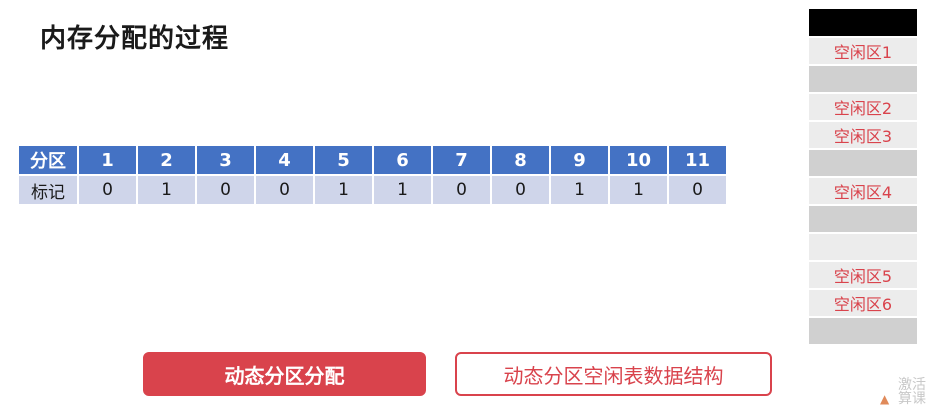 This screenshot has width=929, height=410. What do you see at coordinates (863, 136) in the screenshot?
I see `memory-free-block: 空闲区3` at bounding box center [863, 136].